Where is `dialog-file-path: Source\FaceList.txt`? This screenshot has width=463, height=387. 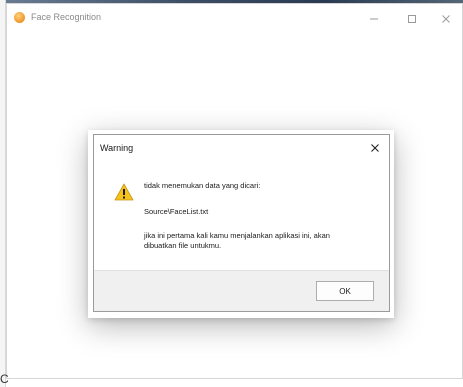 dialog-file-path: Source\FaceList.txt is located at coordinates (176, 211).